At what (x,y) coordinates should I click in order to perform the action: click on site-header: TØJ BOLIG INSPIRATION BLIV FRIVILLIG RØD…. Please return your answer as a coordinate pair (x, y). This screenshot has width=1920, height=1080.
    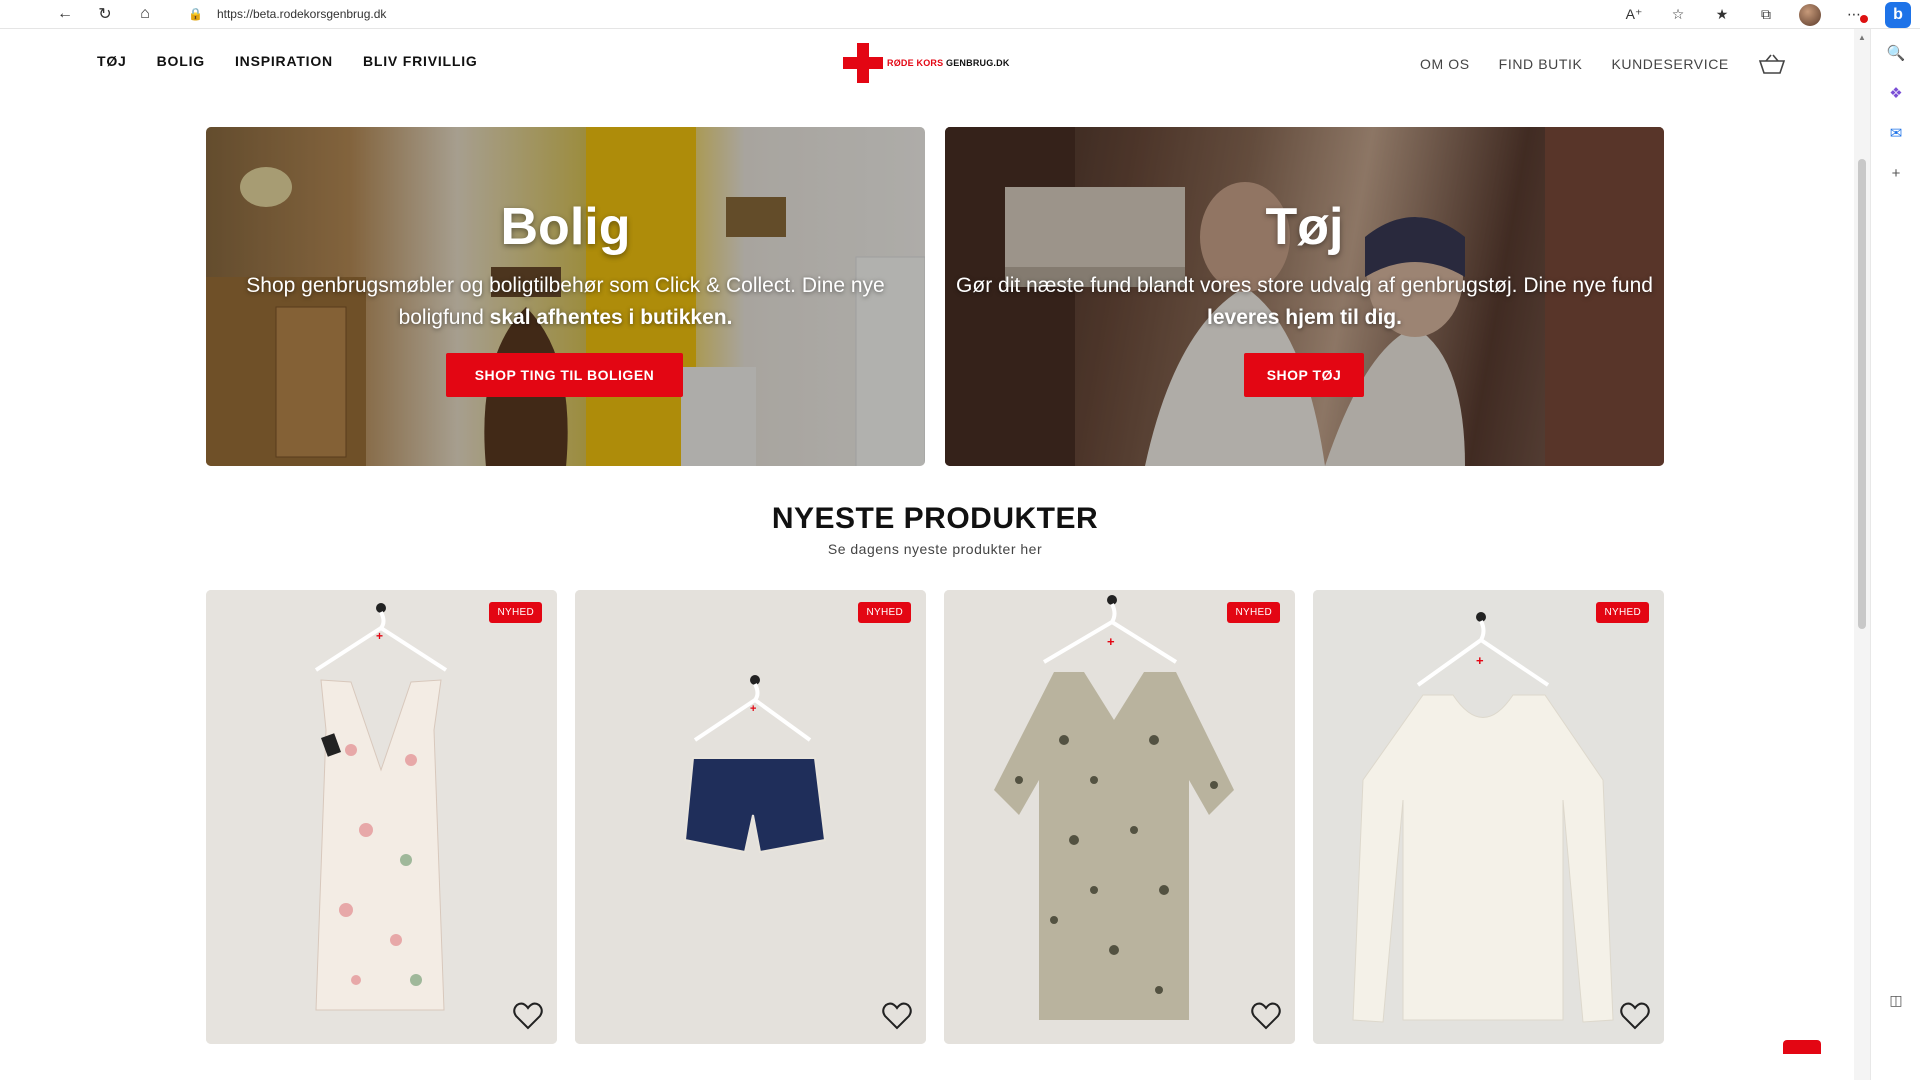
    Looking at the image, I should click on (927, 69).